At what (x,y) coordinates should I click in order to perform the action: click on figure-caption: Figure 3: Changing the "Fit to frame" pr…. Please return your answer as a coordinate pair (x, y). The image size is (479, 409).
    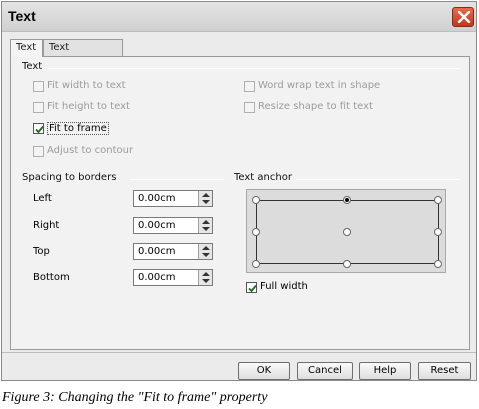
    Looking at the image, I should click on (135, 397).